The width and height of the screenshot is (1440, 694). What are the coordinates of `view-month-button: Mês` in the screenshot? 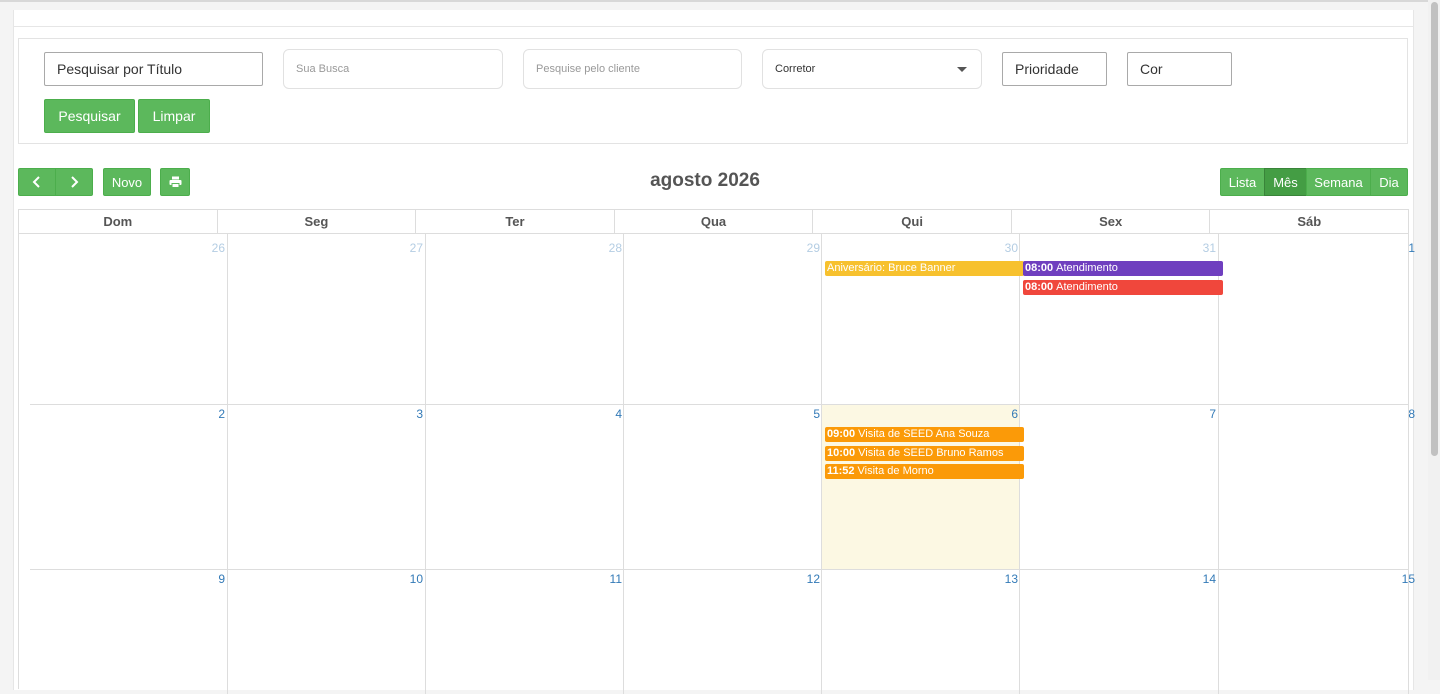 It's located at (1285, 182).